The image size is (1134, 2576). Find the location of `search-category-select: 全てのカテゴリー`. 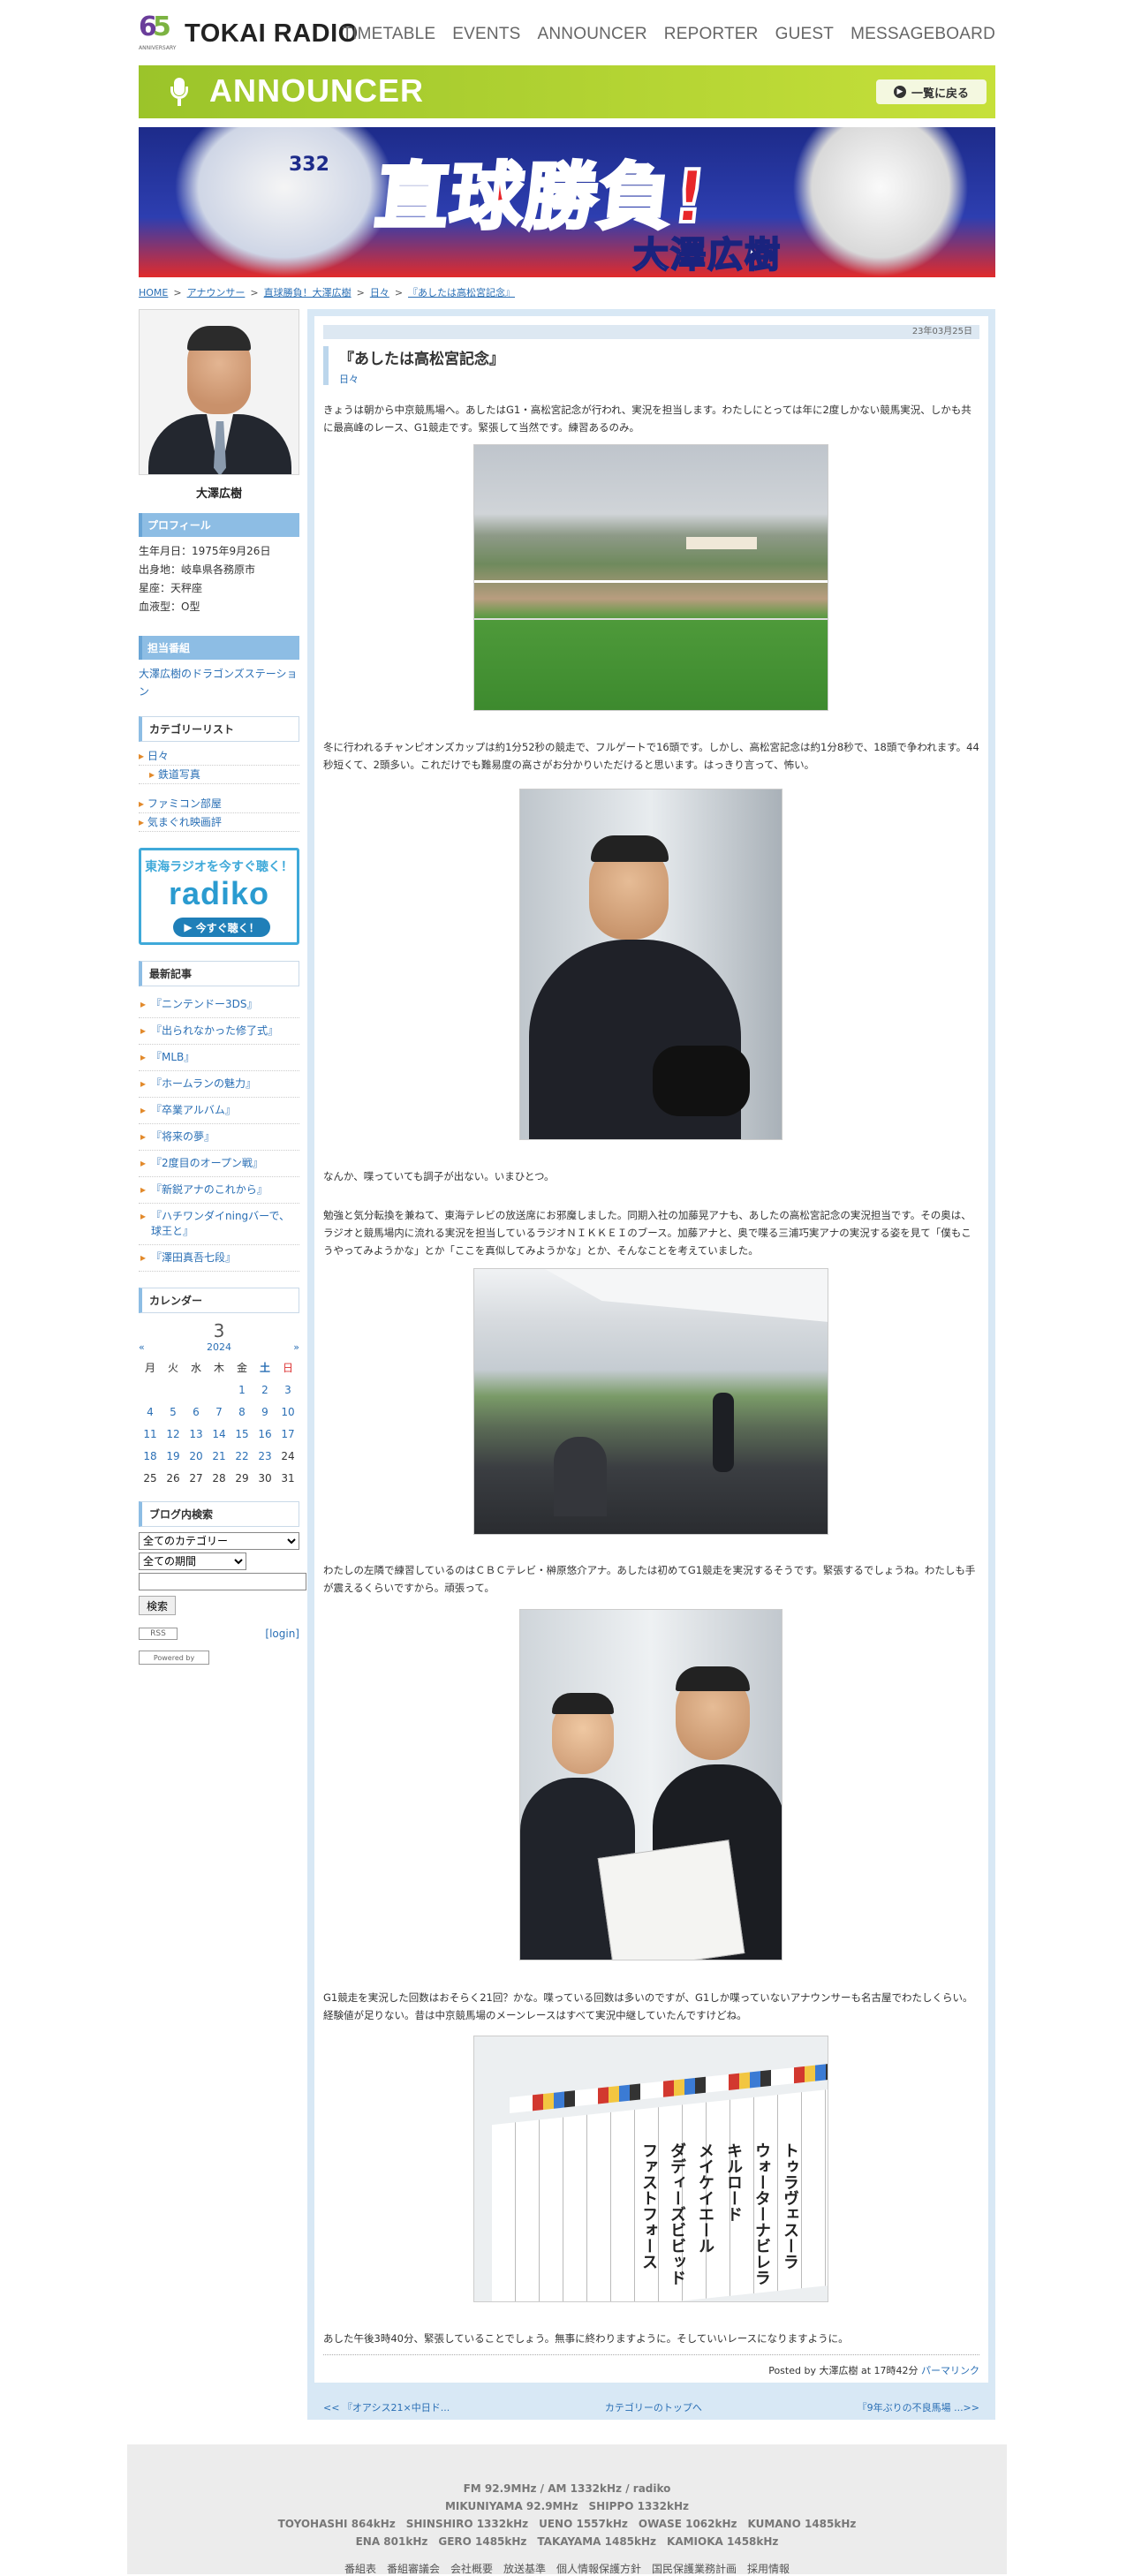

search-category-select: 全てのカテゴリー is located at coordinates (219, 1541).